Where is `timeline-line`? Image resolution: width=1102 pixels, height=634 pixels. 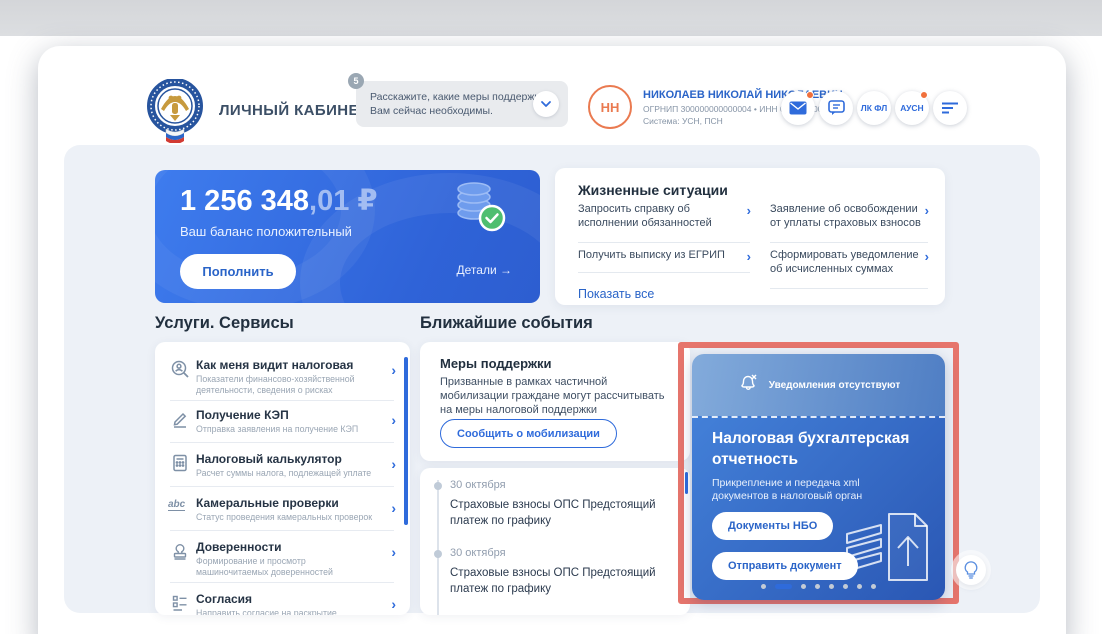
timeline-line is located at coordinates (438, 547).